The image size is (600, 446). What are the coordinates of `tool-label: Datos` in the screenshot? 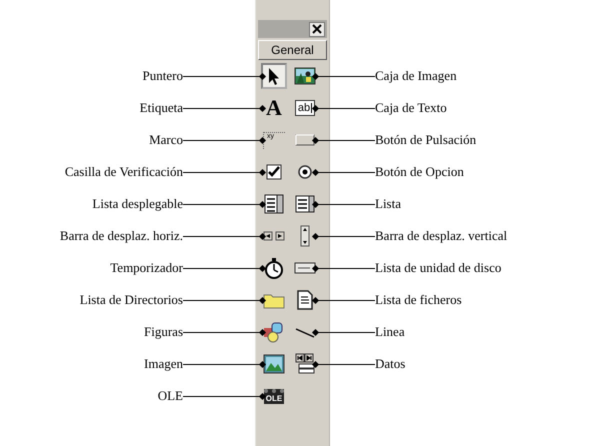 It's located at (390, 364).